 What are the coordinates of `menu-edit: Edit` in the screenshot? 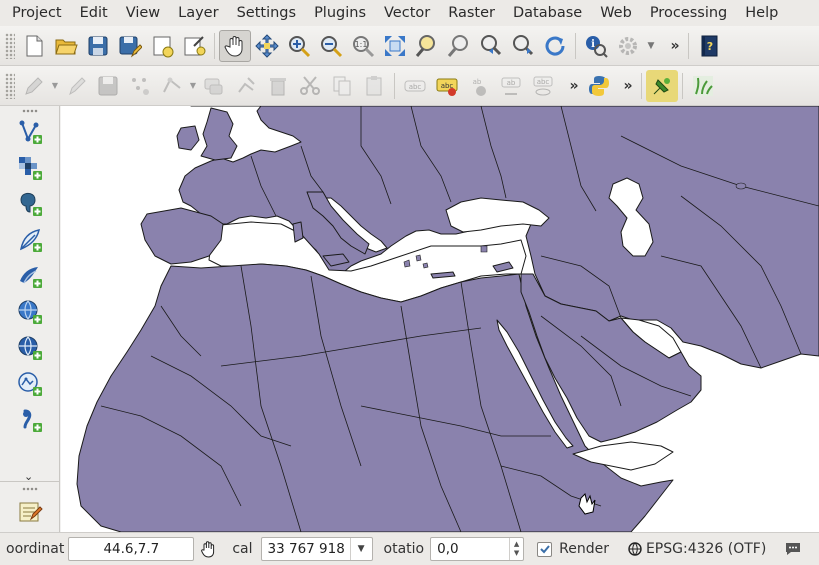 It's located at (94, 13).